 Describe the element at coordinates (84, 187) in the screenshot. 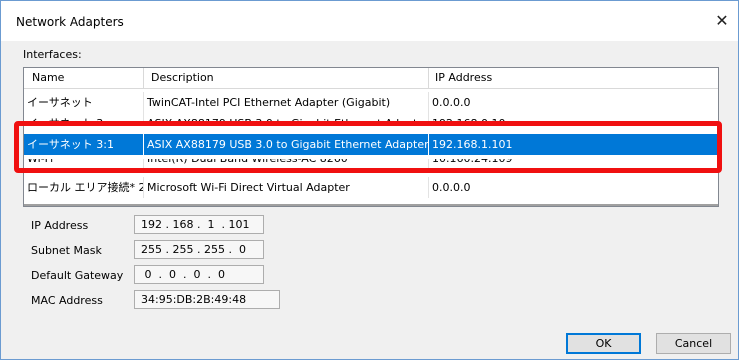

I see `adapter-name: ローカル エリア接続* 2` at that location.